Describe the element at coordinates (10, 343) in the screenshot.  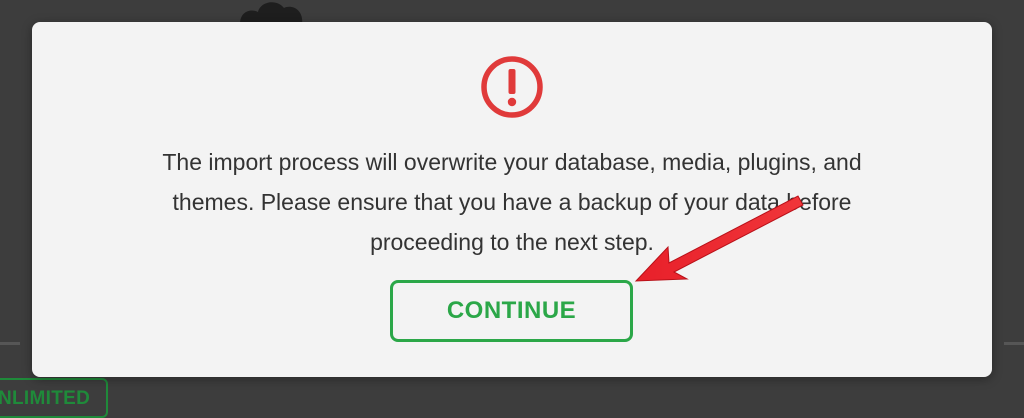
I see `background-divider-left` at that location.